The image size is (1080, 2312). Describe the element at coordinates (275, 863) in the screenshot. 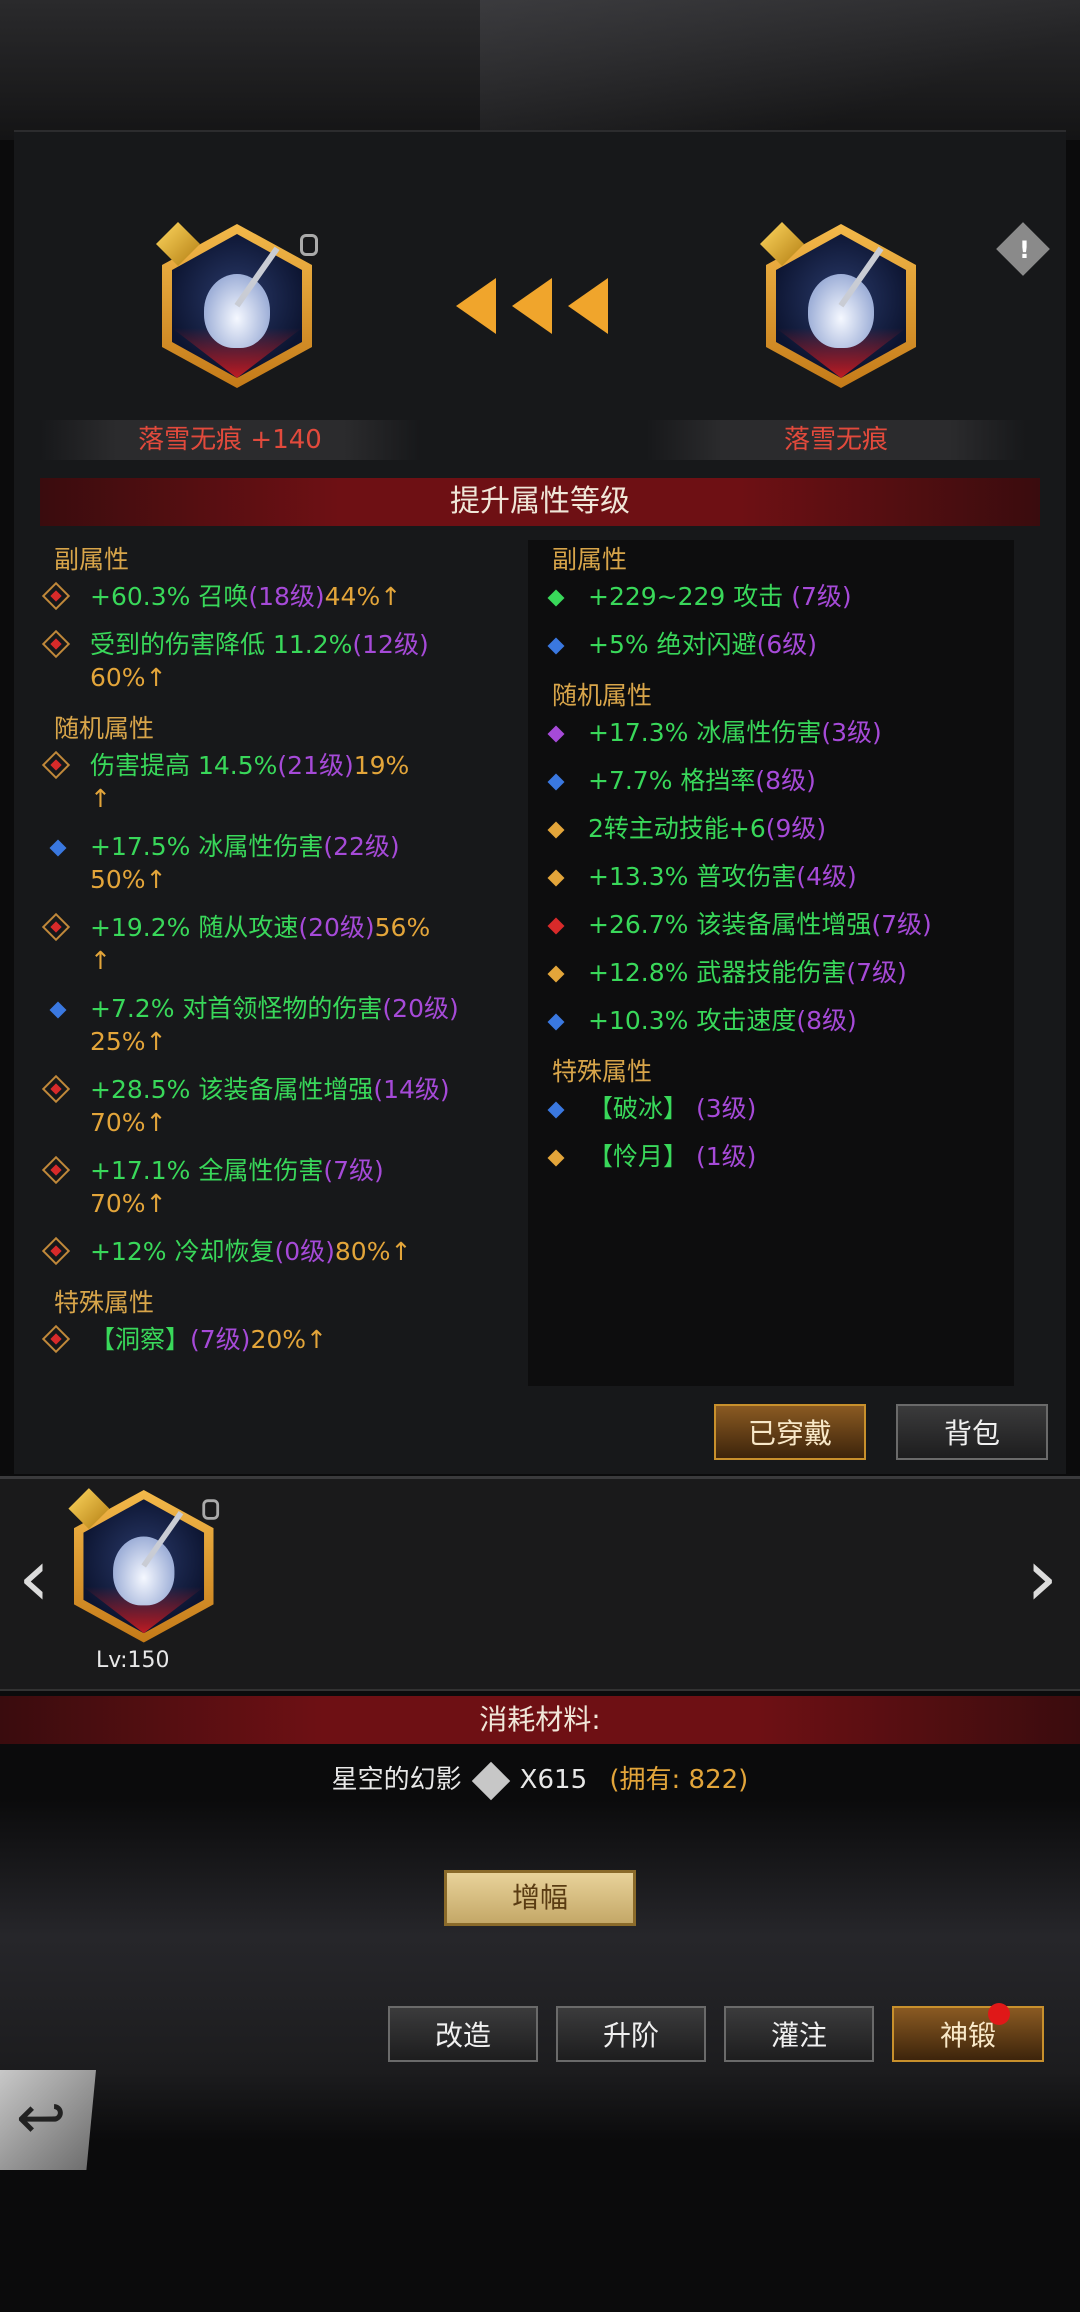

I see `list-item: +17.5% 冰属性伤害(22级) 50%↑` at that location.